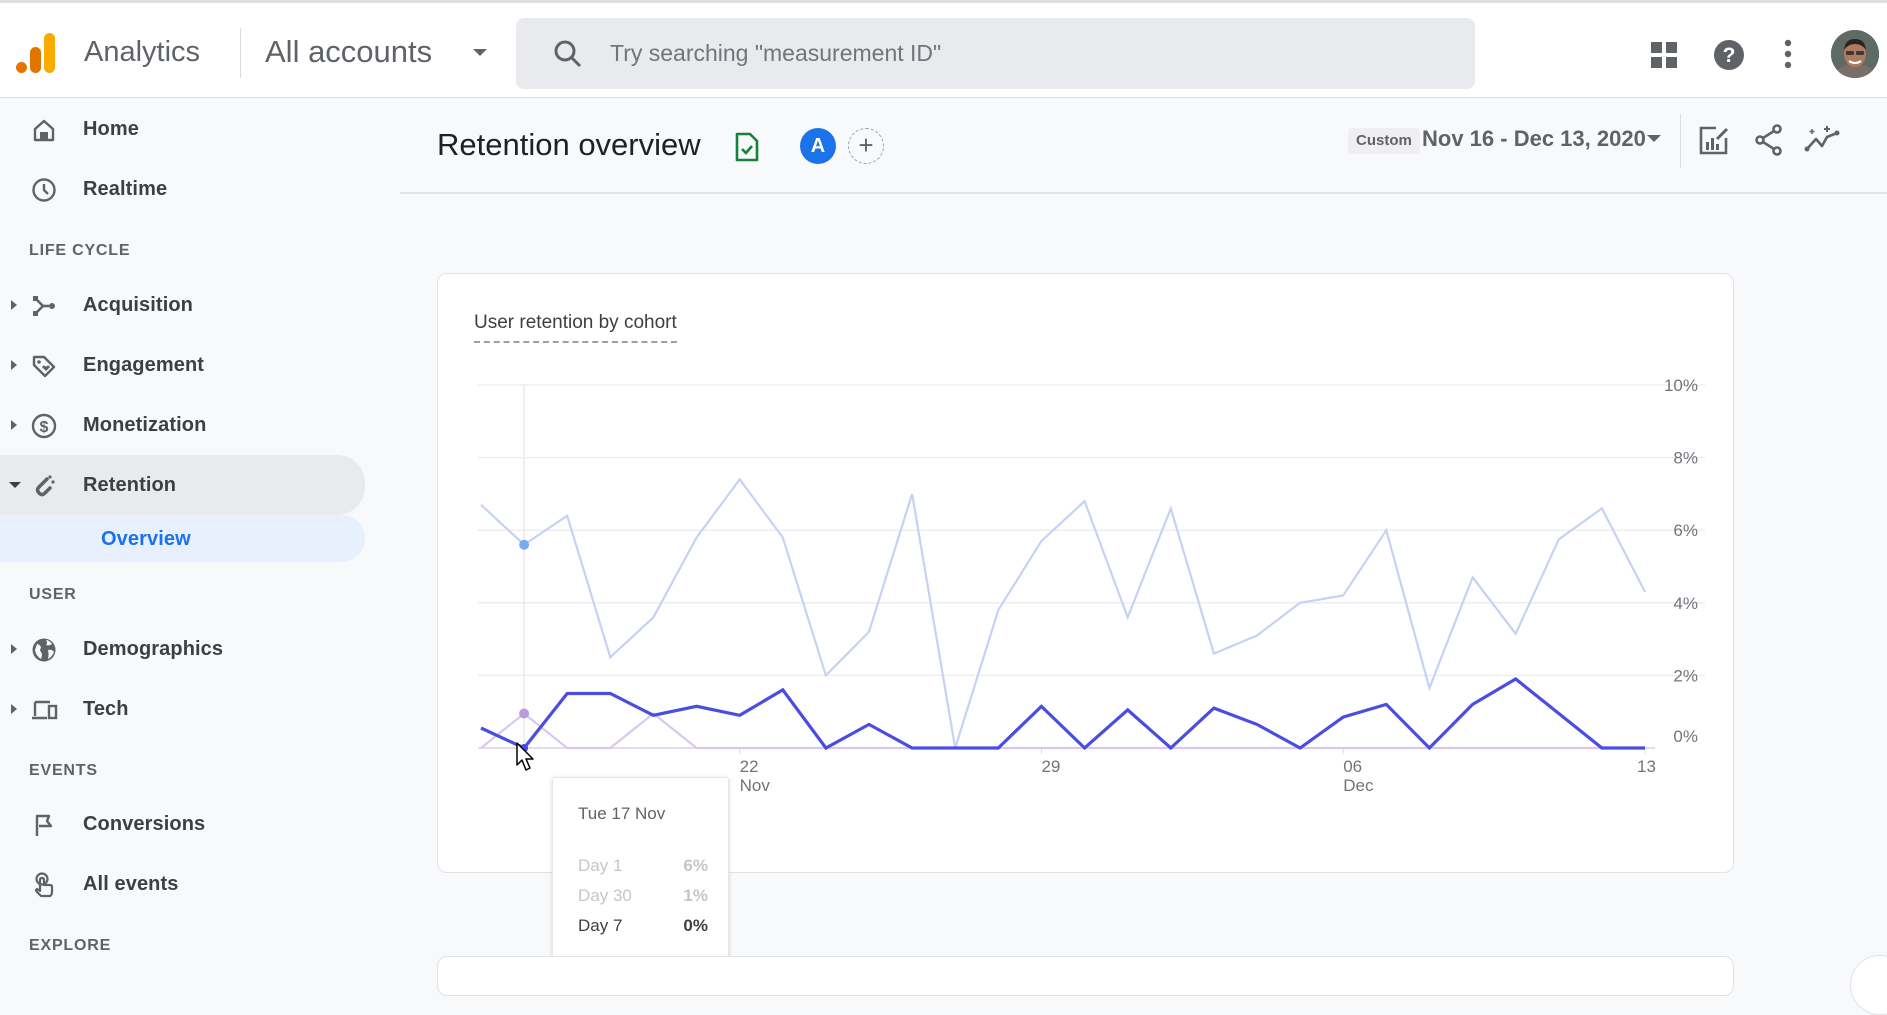 This screenshot has height=1015, width=1887. Describe the element at coordinates (44, 825) in the screenshot. I see `flag-icon` at that location.